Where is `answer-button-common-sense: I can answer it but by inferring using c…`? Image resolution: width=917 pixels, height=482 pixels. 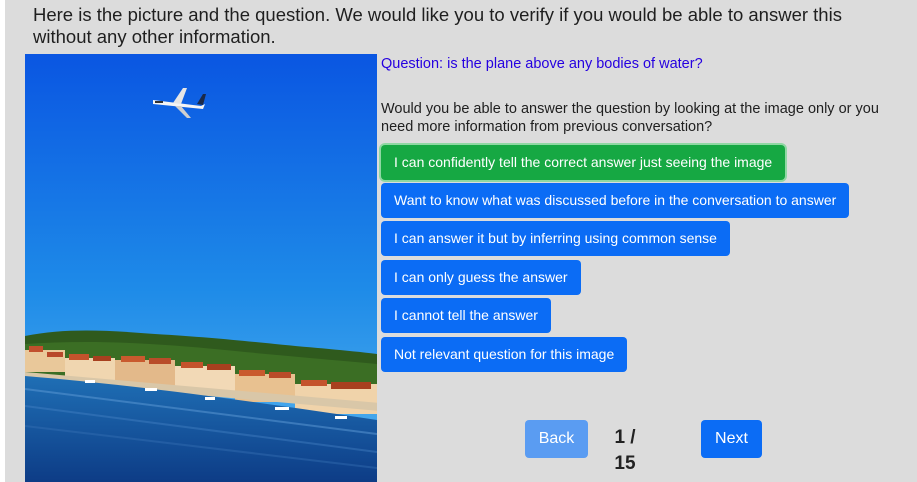 answer-button-common-sense: I can answer it but by inferring using c… is located at coordinates (555, 238).